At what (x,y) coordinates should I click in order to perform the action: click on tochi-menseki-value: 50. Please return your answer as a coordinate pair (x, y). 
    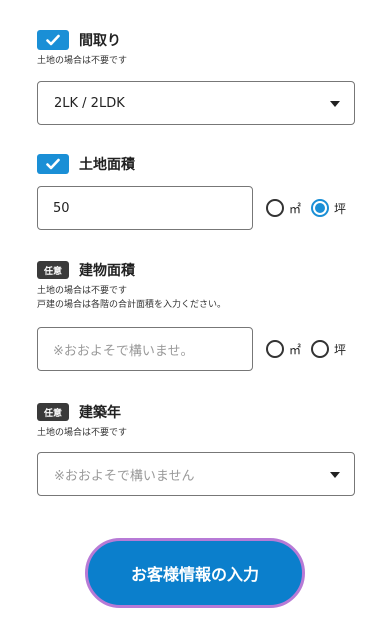
    Looking at the image, I should click on (61, 208).